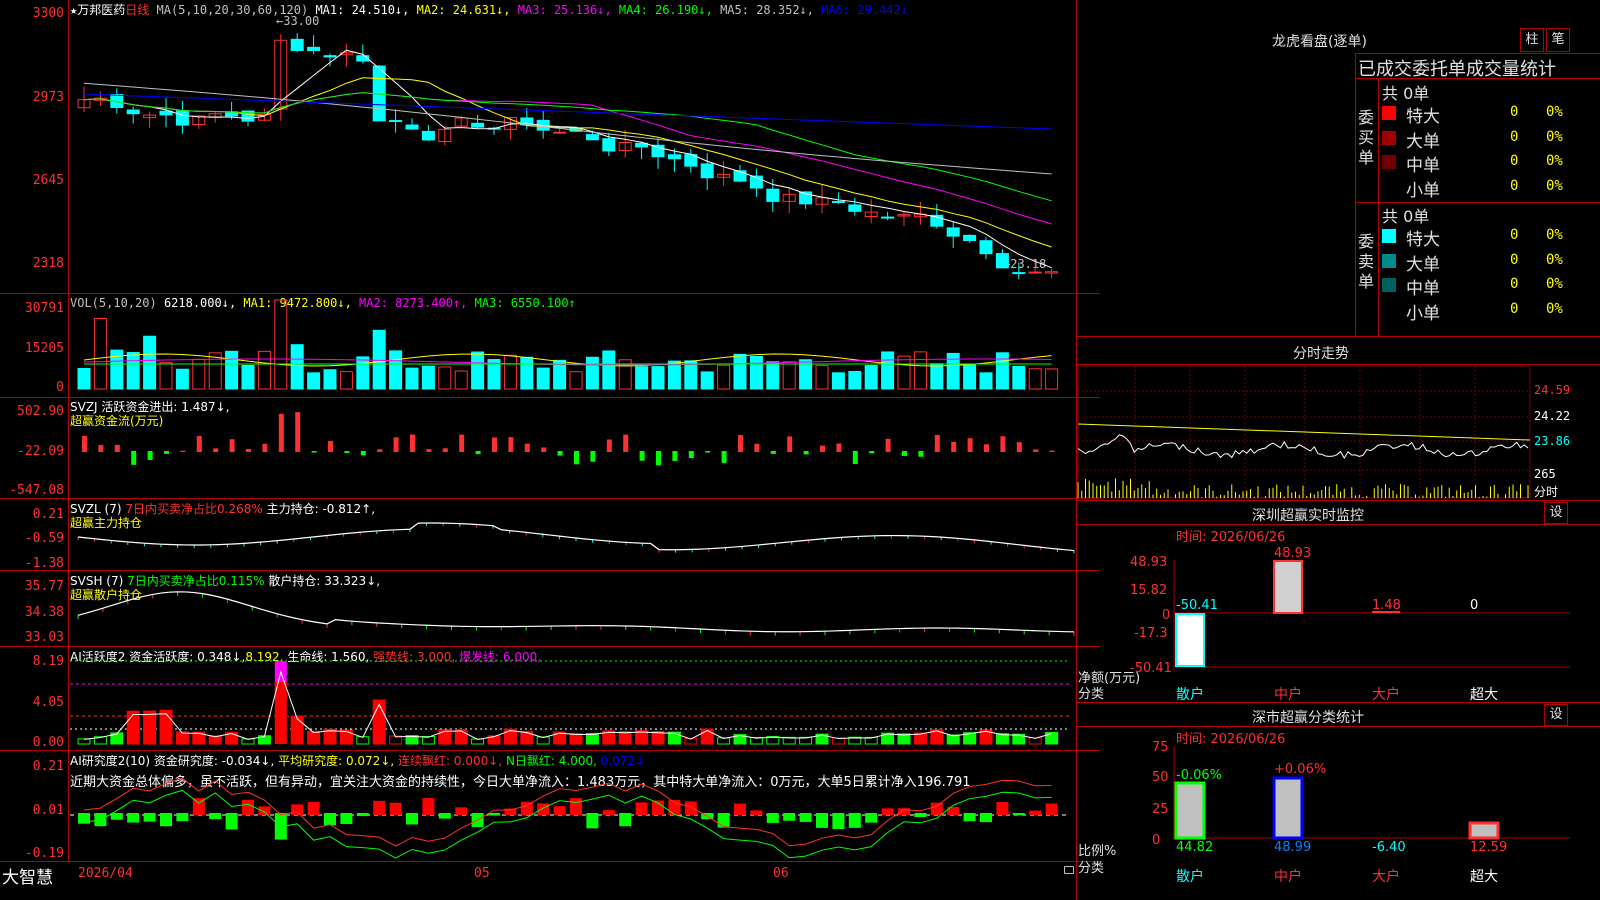 The width and height of the screenshot is (1600, 900). I want to click on tick-mode-button: 笔, so click(1558, 40).